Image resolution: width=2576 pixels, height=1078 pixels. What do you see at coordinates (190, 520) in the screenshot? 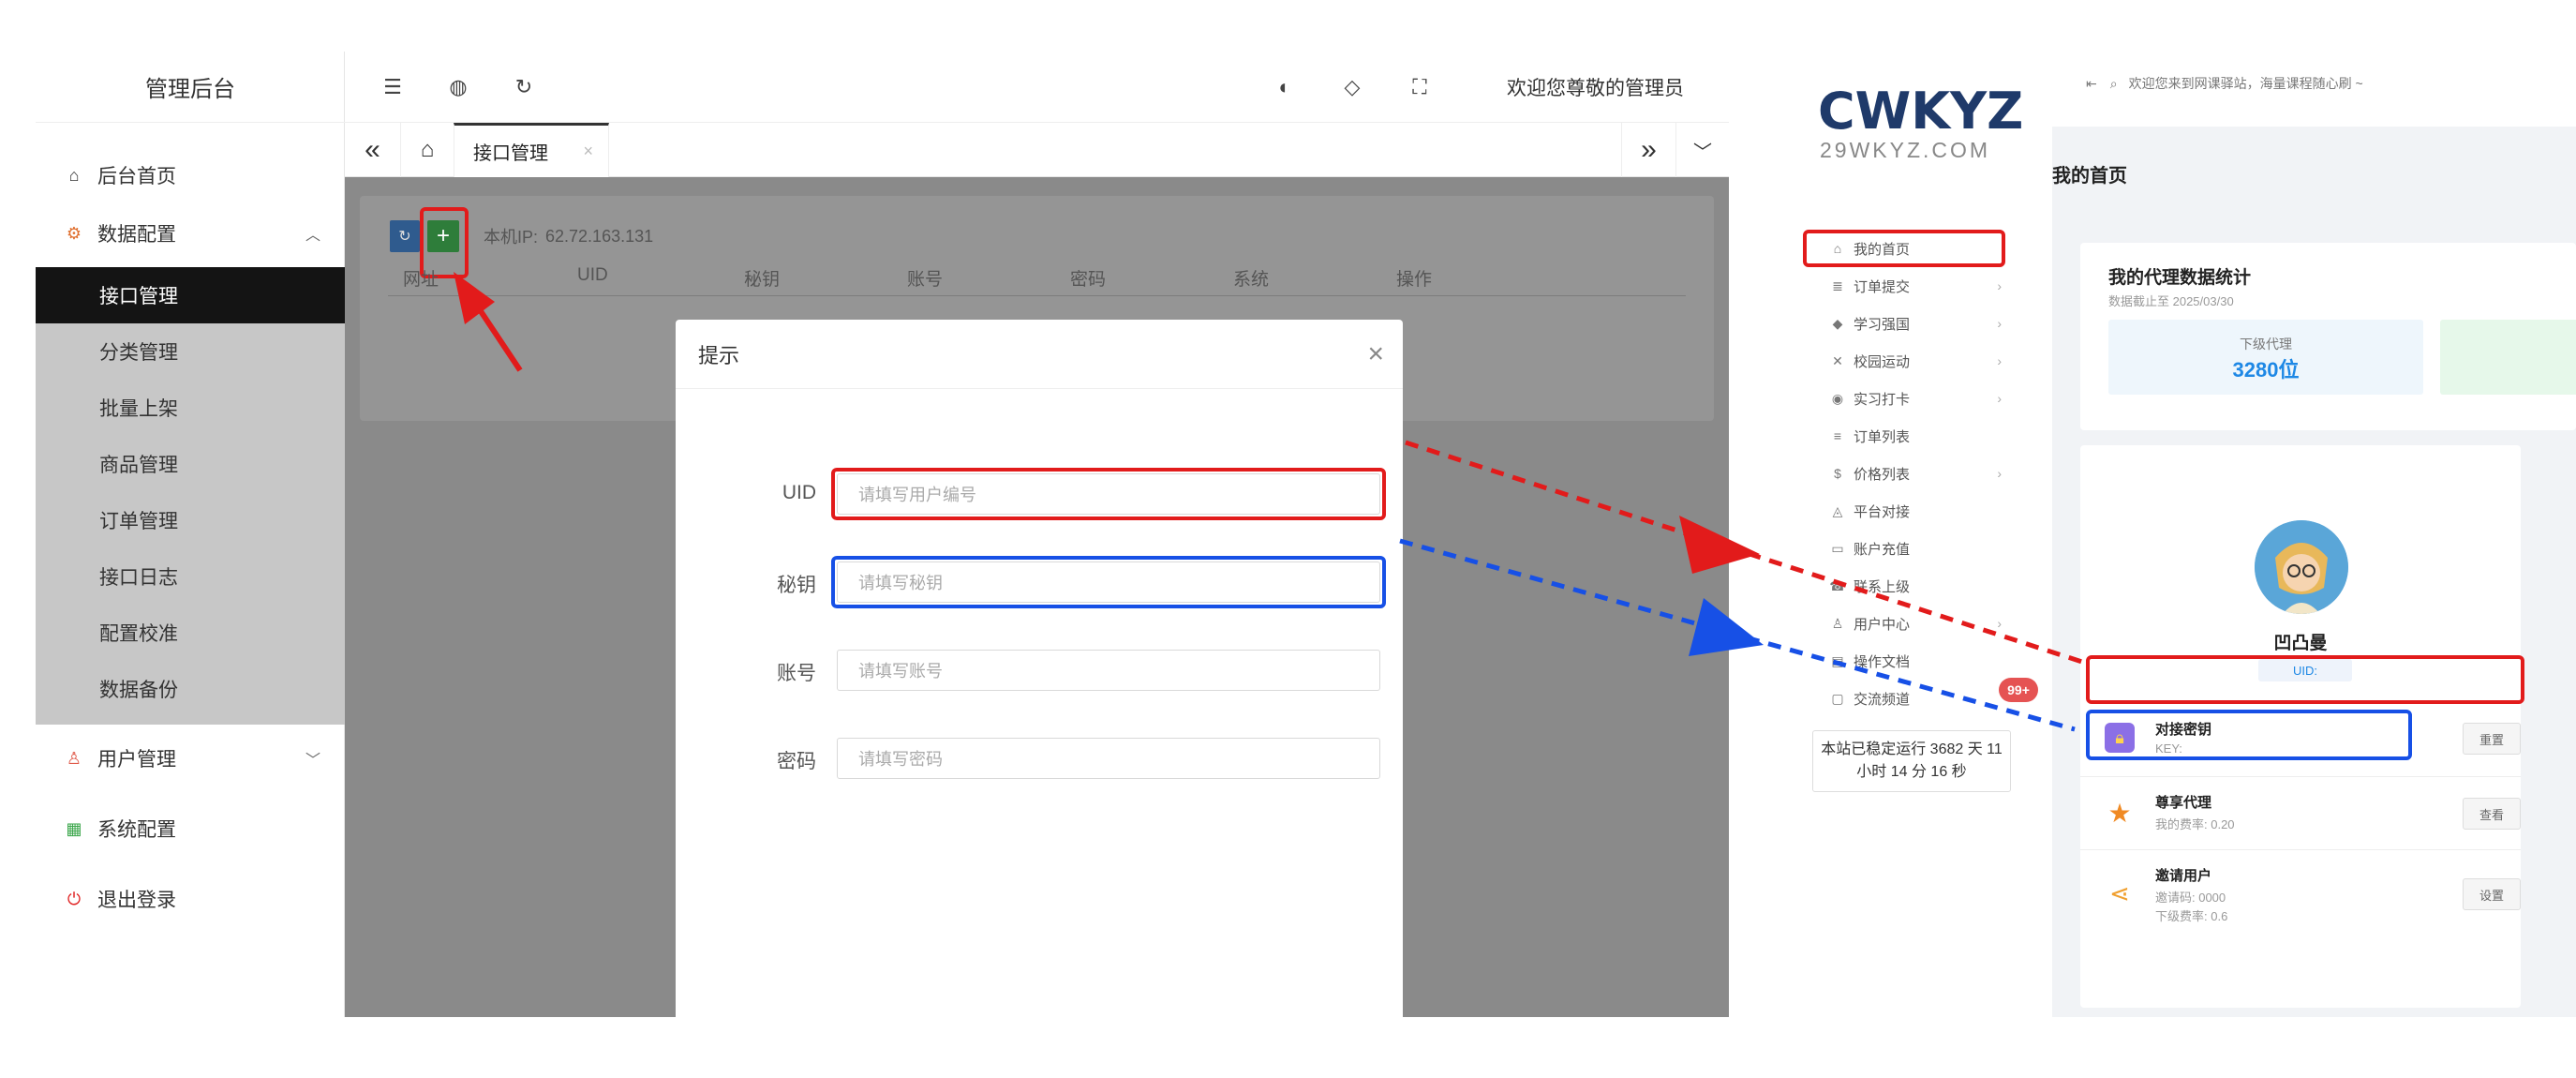
I see `sub-item-orders: 订单管理` at bounding box center [190, 520].